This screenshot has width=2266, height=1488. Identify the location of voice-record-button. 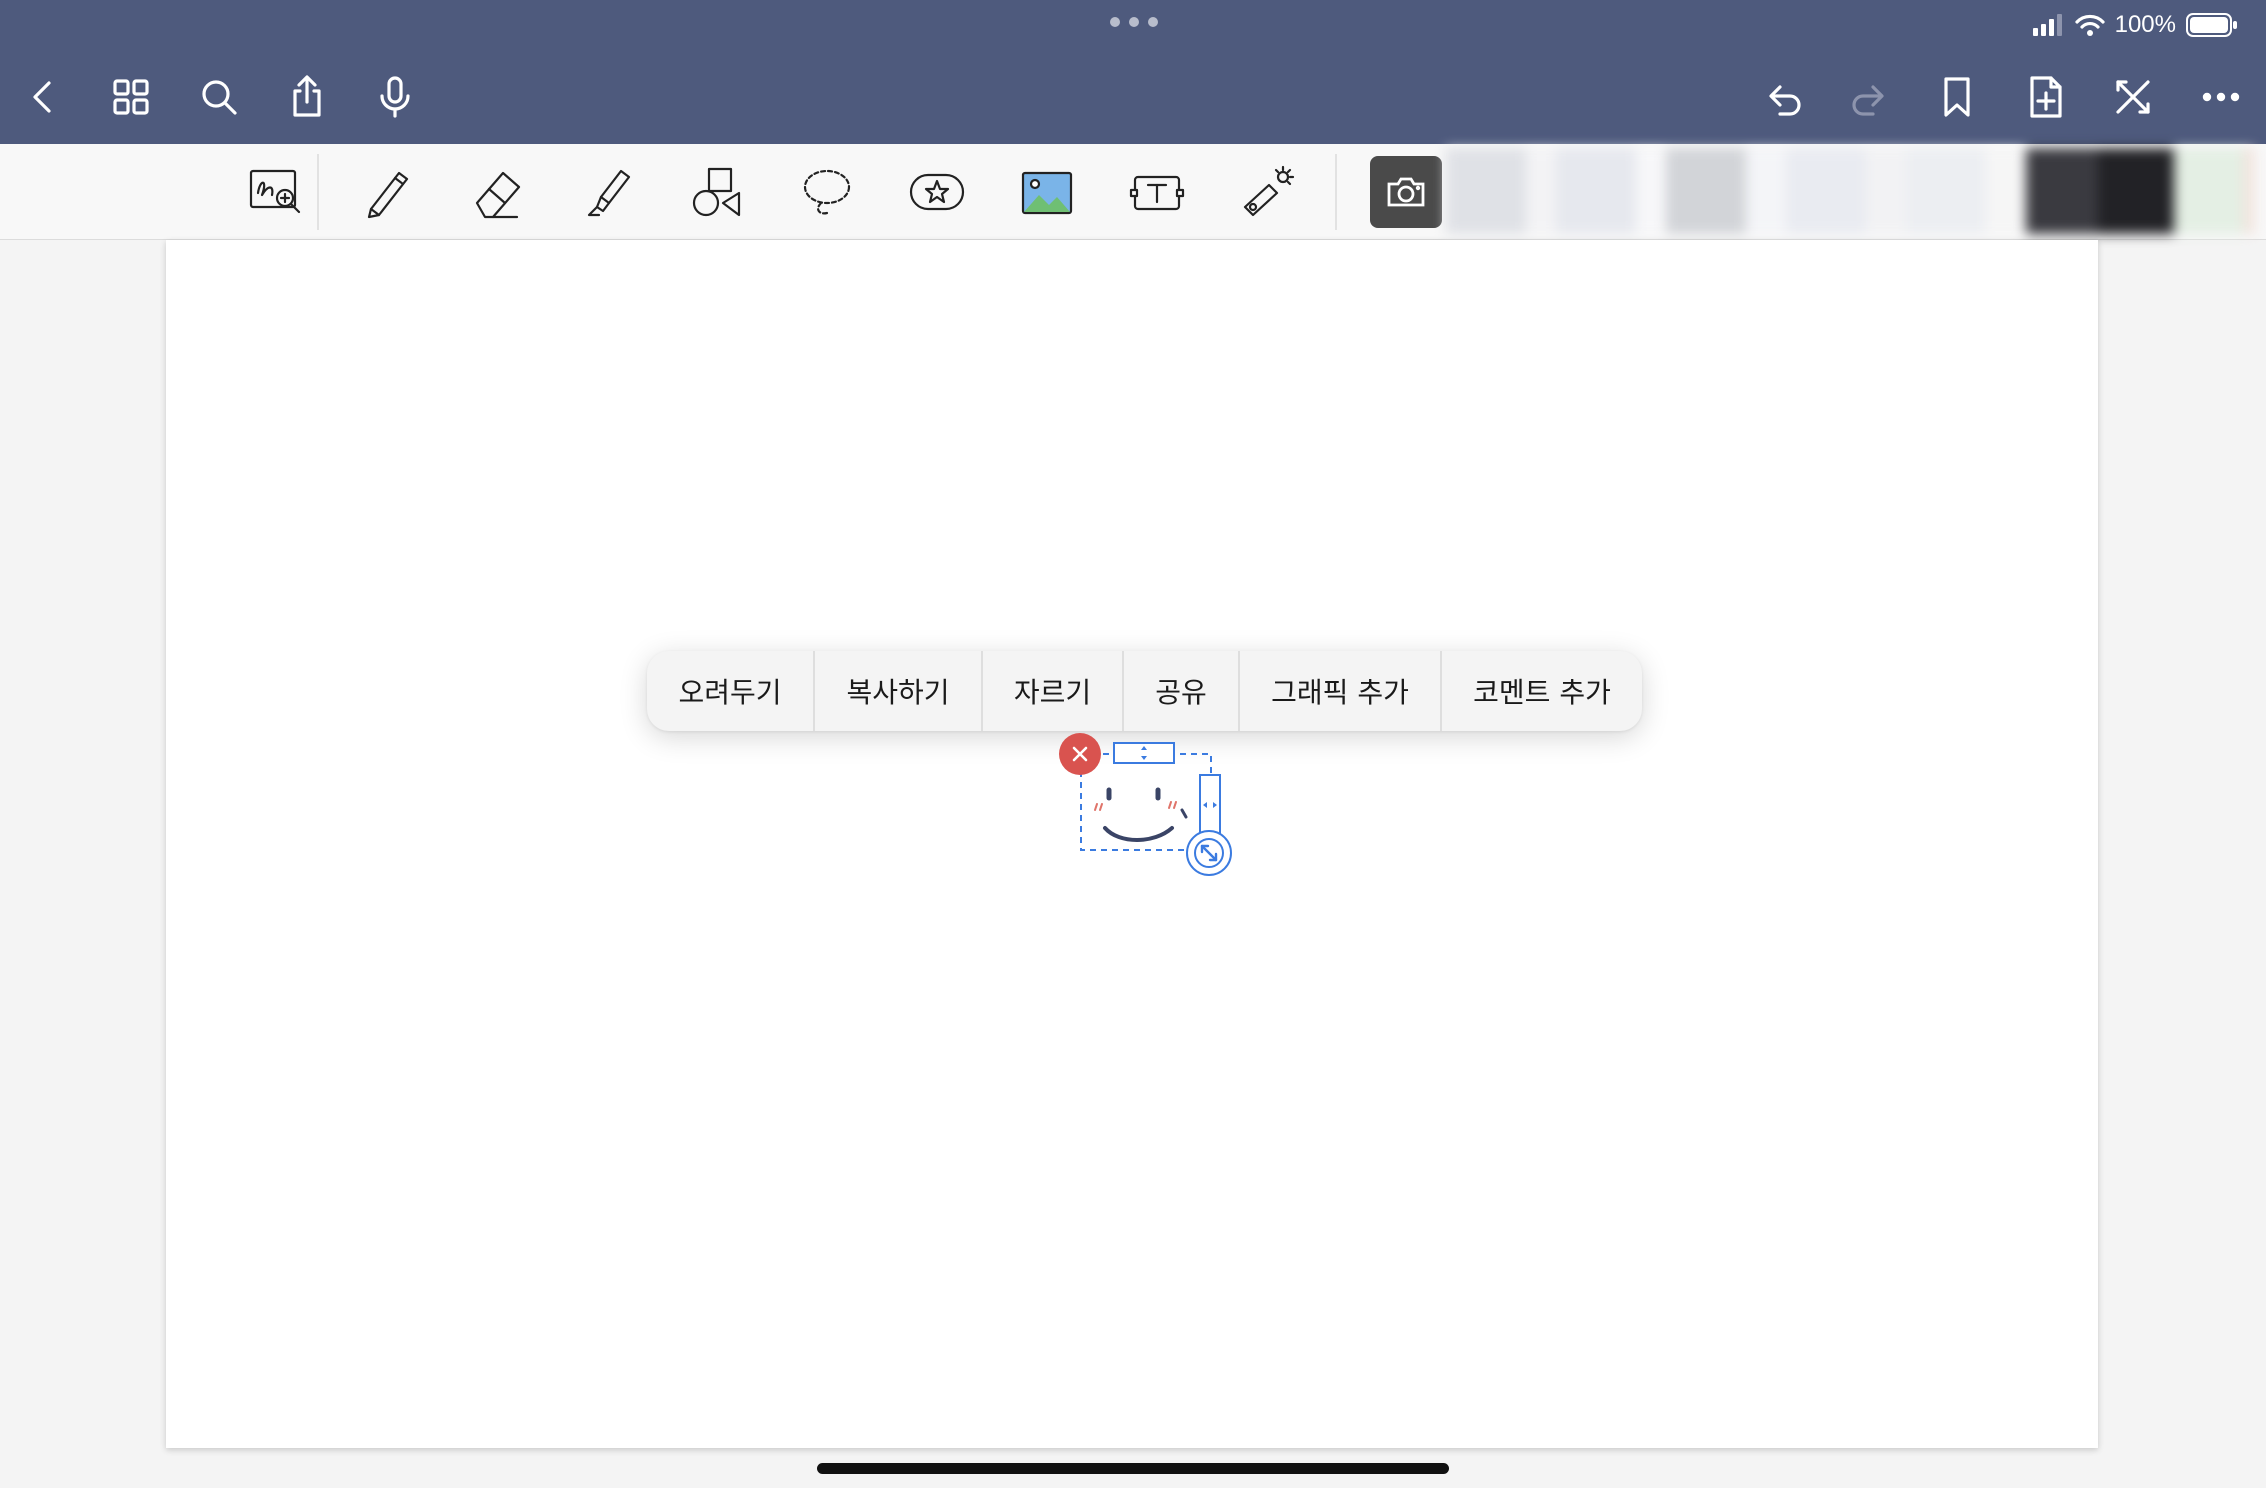
(395, 97).